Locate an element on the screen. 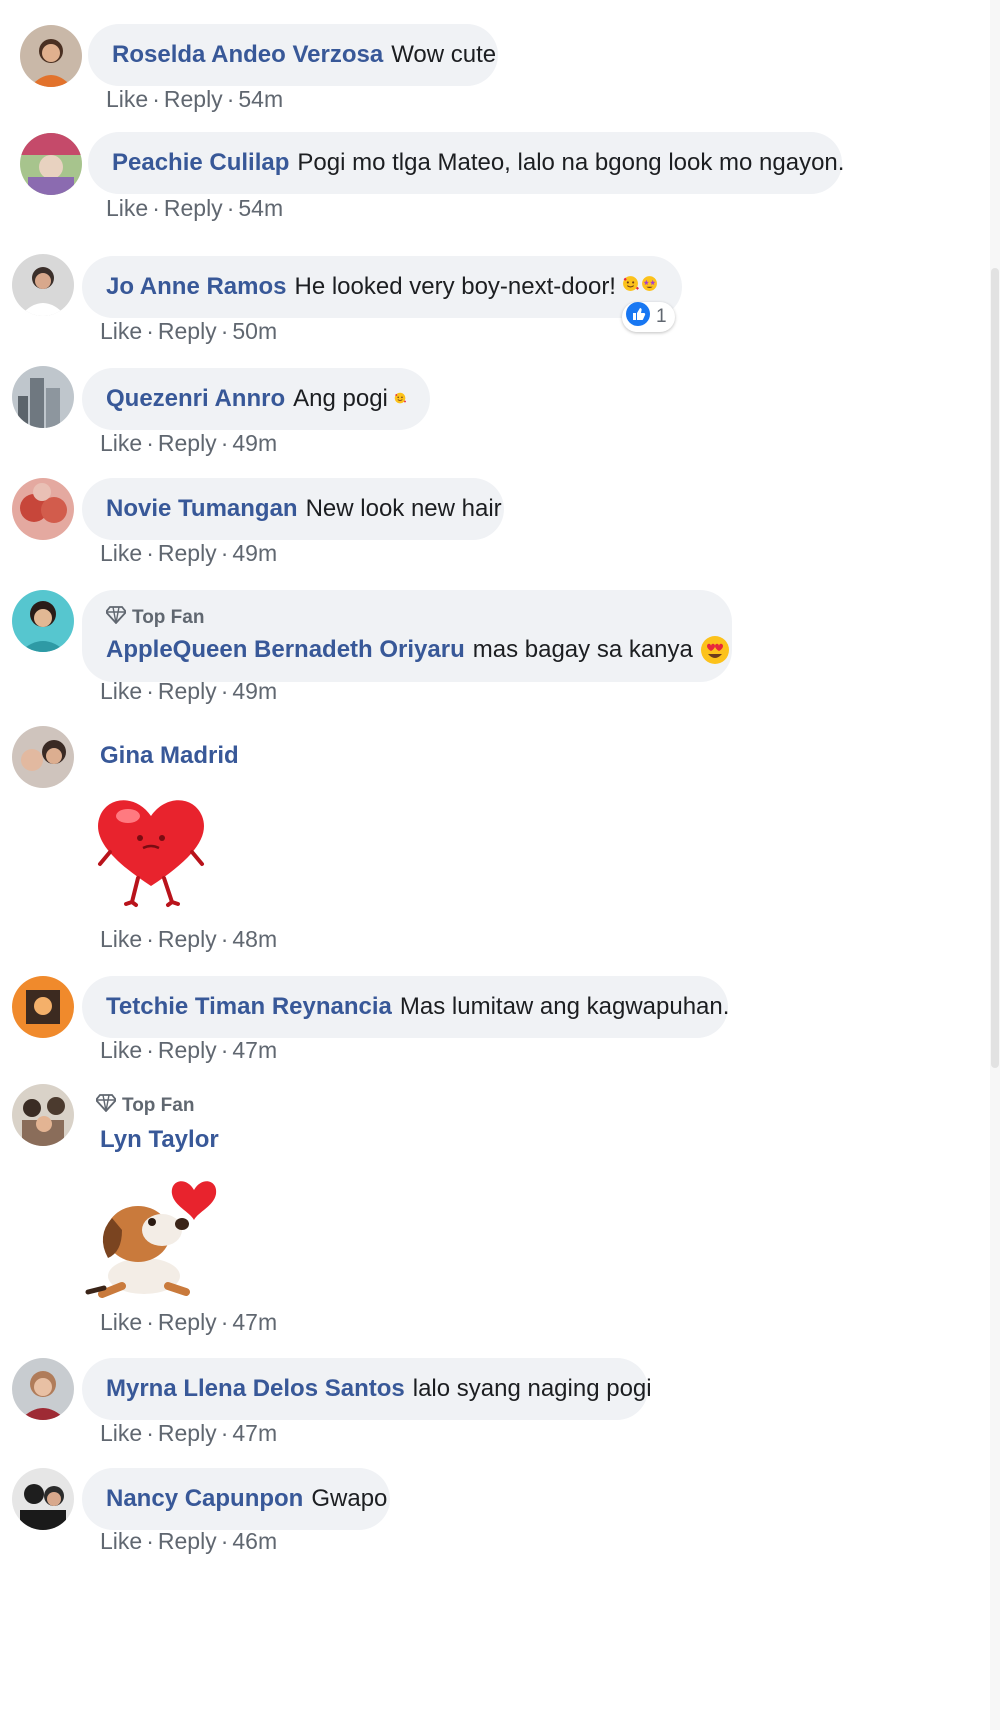 This screenshot has width=1000, height=1730. commenter-name: Roselda Andeo Verzosa is located at coordinates (247, 55).